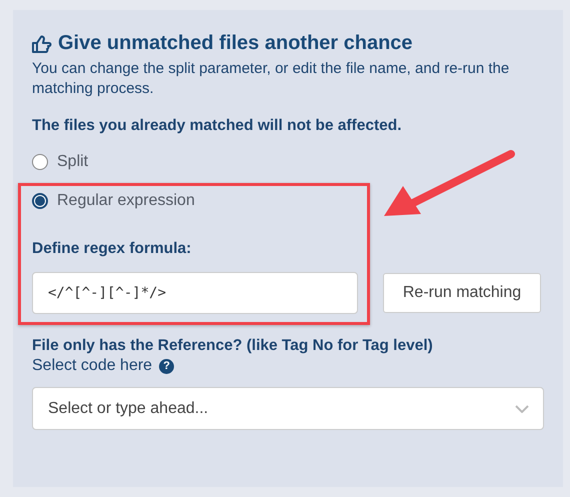  I want to click on radio-option: Split, so click(60, 162).